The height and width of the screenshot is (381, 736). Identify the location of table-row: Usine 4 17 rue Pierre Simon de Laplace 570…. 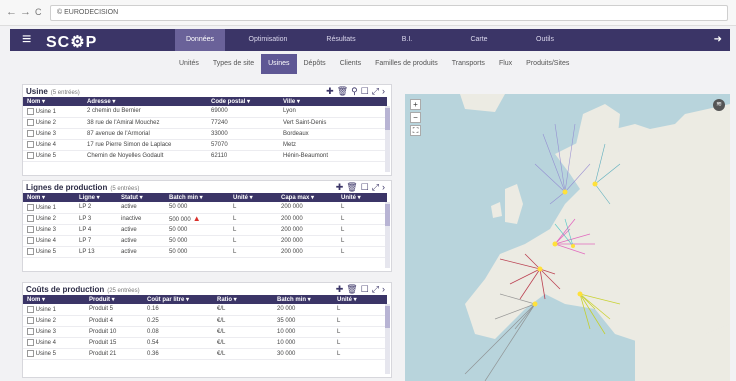
(205, 145).